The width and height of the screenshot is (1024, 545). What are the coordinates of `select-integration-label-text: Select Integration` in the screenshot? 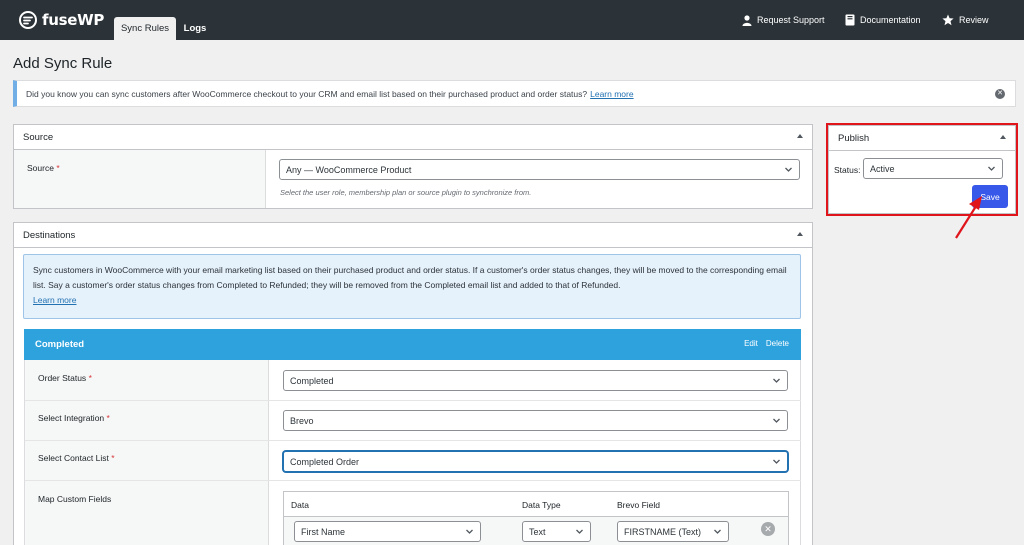 It's located at (71, 418).